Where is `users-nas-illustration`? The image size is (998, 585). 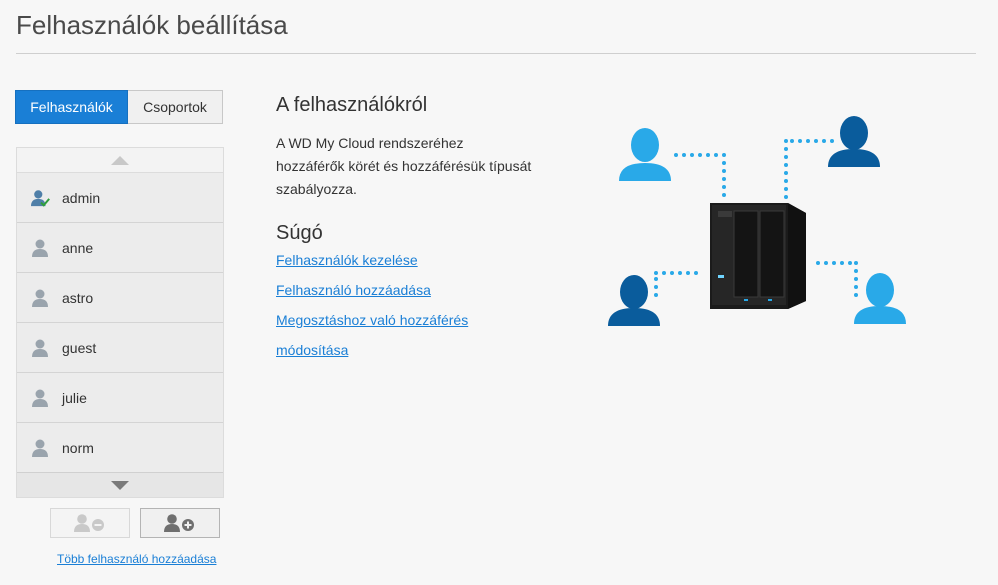
users-nas-illustration is located at coordinates (757, 221).